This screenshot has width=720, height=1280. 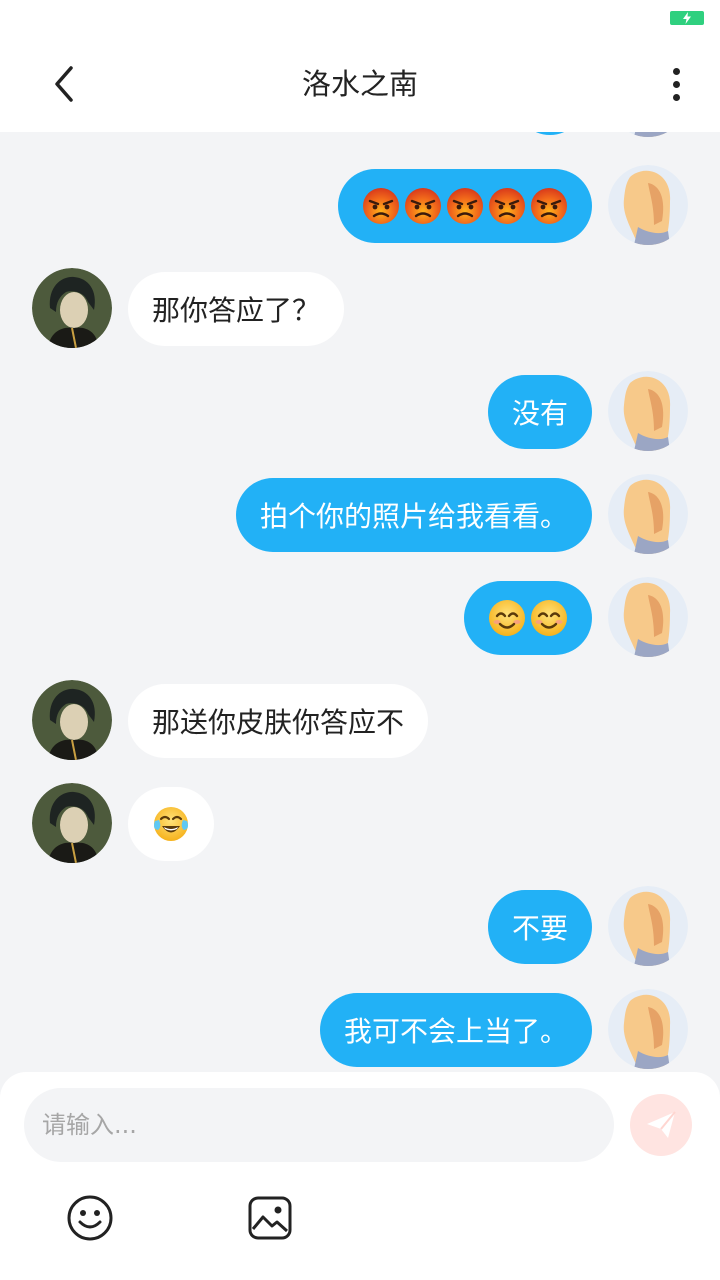 What do you see at coordinates (676, 71) in the screenshot?
I see `more-vertical-icon` at bounding box center [676, 71].